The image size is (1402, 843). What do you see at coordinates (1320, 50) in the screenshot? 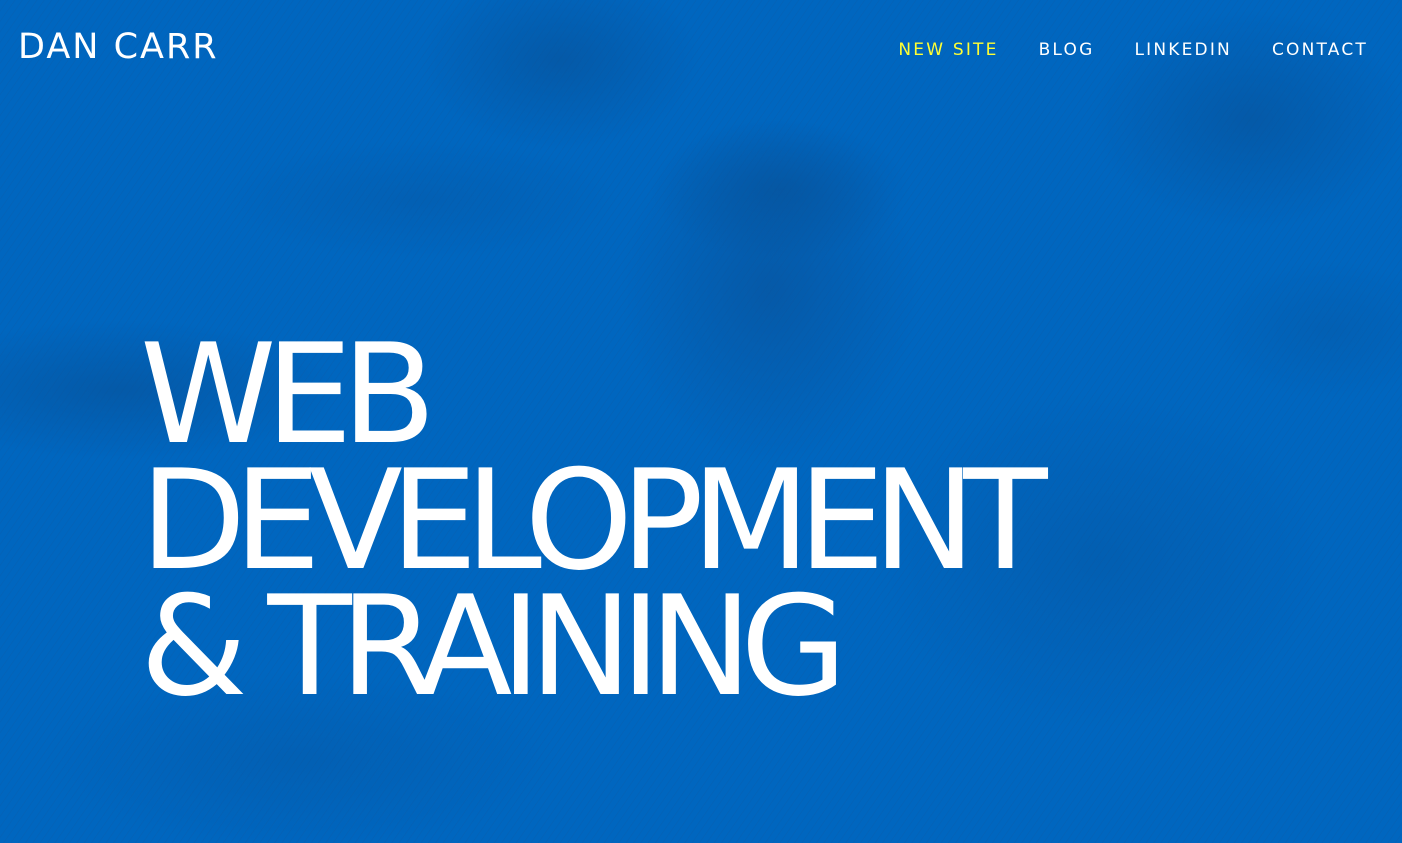
I see `nav-link-contact: CONTACT` at bounding box center [1320, 50].